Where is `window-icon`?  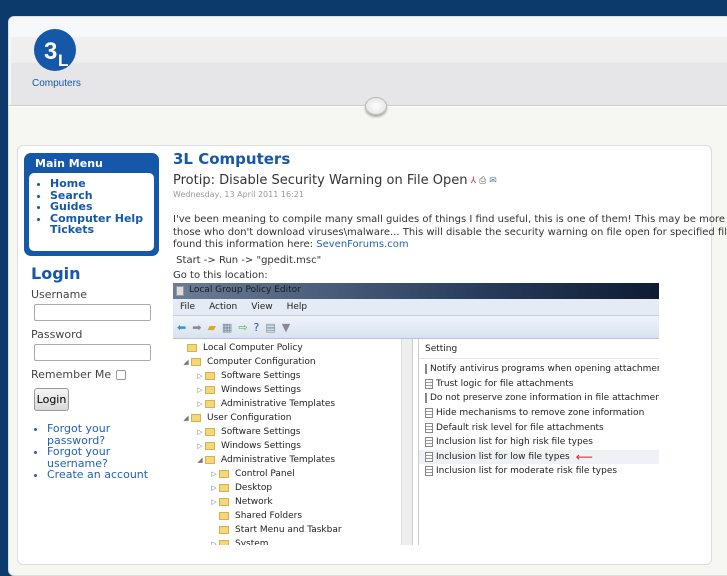 window-icon is located at coordinates (180, 291).